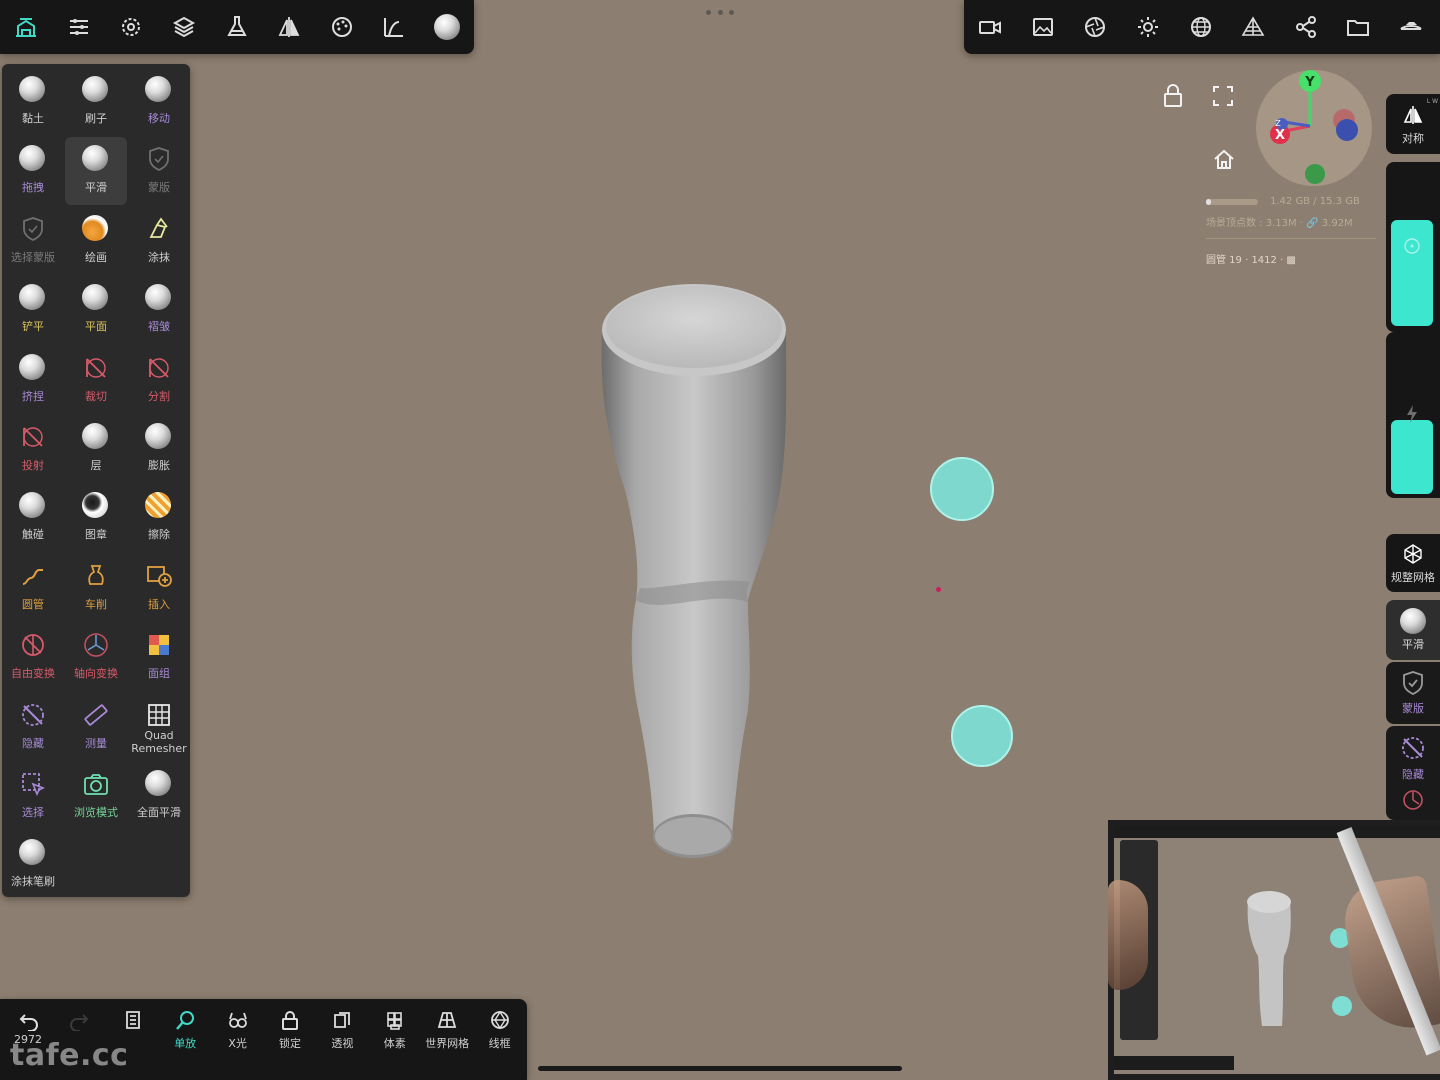 The height and width of the screenshot is (1080, 1440). I want to click on tool-20: 擦除, so click(159, 518).